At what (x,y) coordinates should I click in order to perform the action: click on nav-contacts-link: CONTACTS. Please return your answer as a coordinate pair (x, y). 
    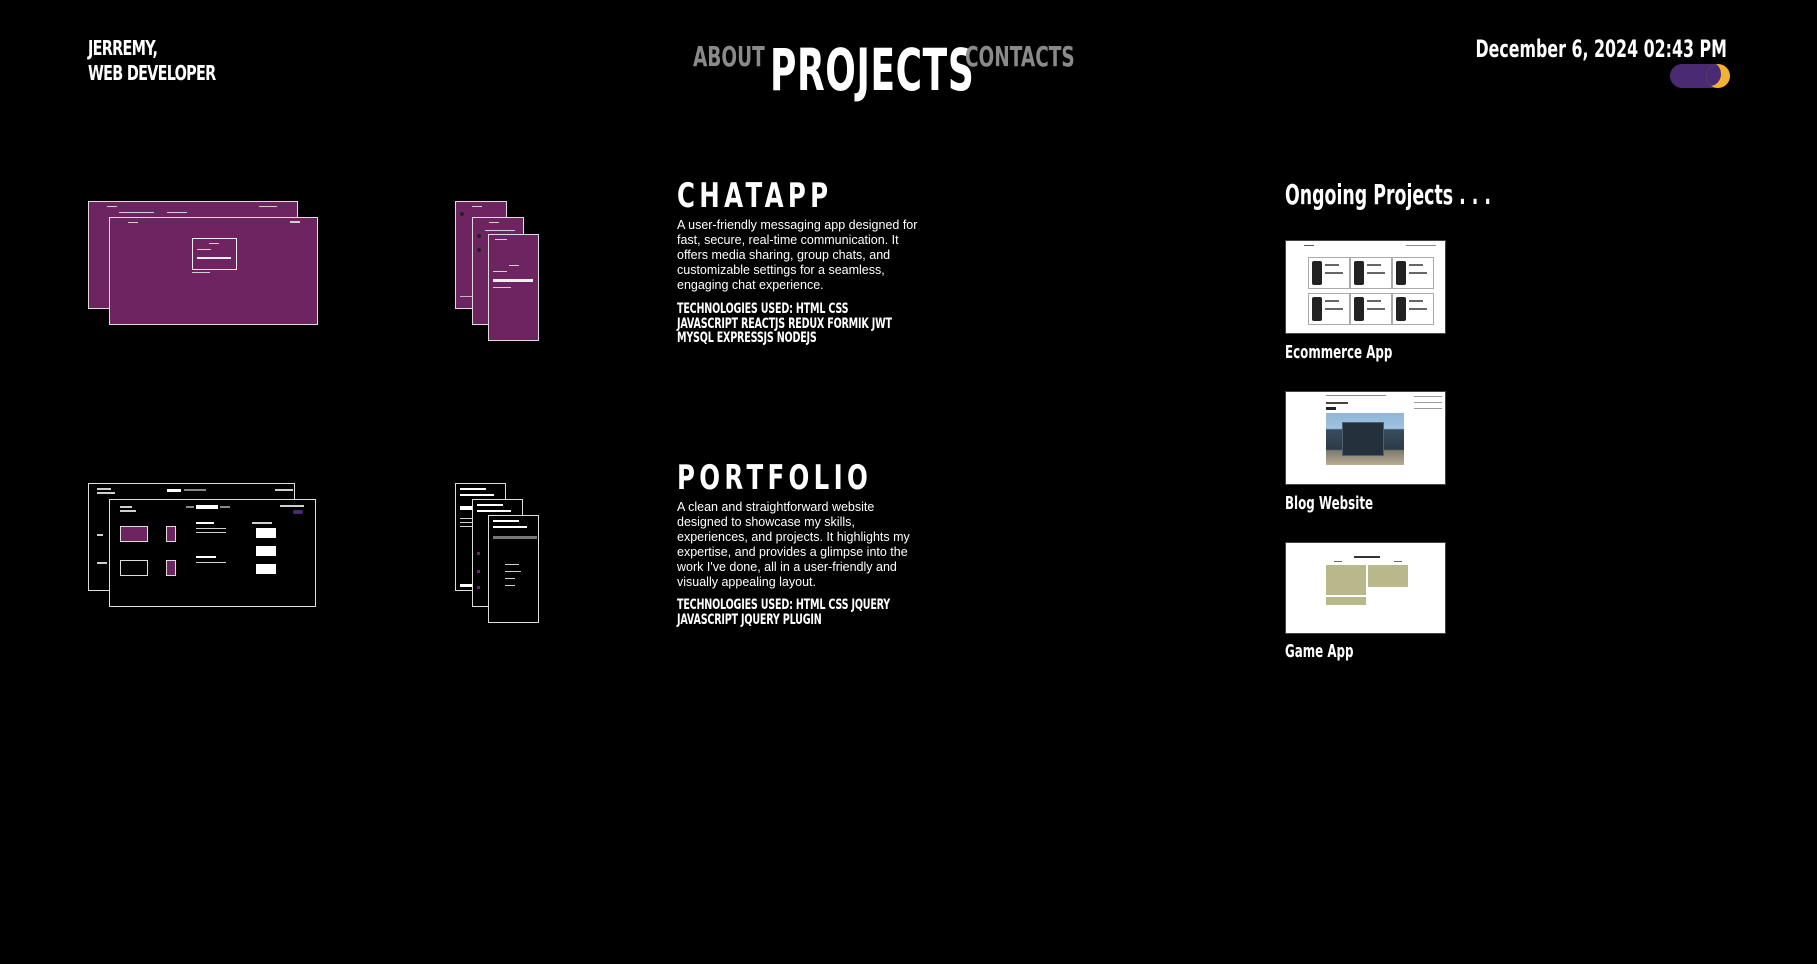
    Looking at the image, I should click on (1020, 56).